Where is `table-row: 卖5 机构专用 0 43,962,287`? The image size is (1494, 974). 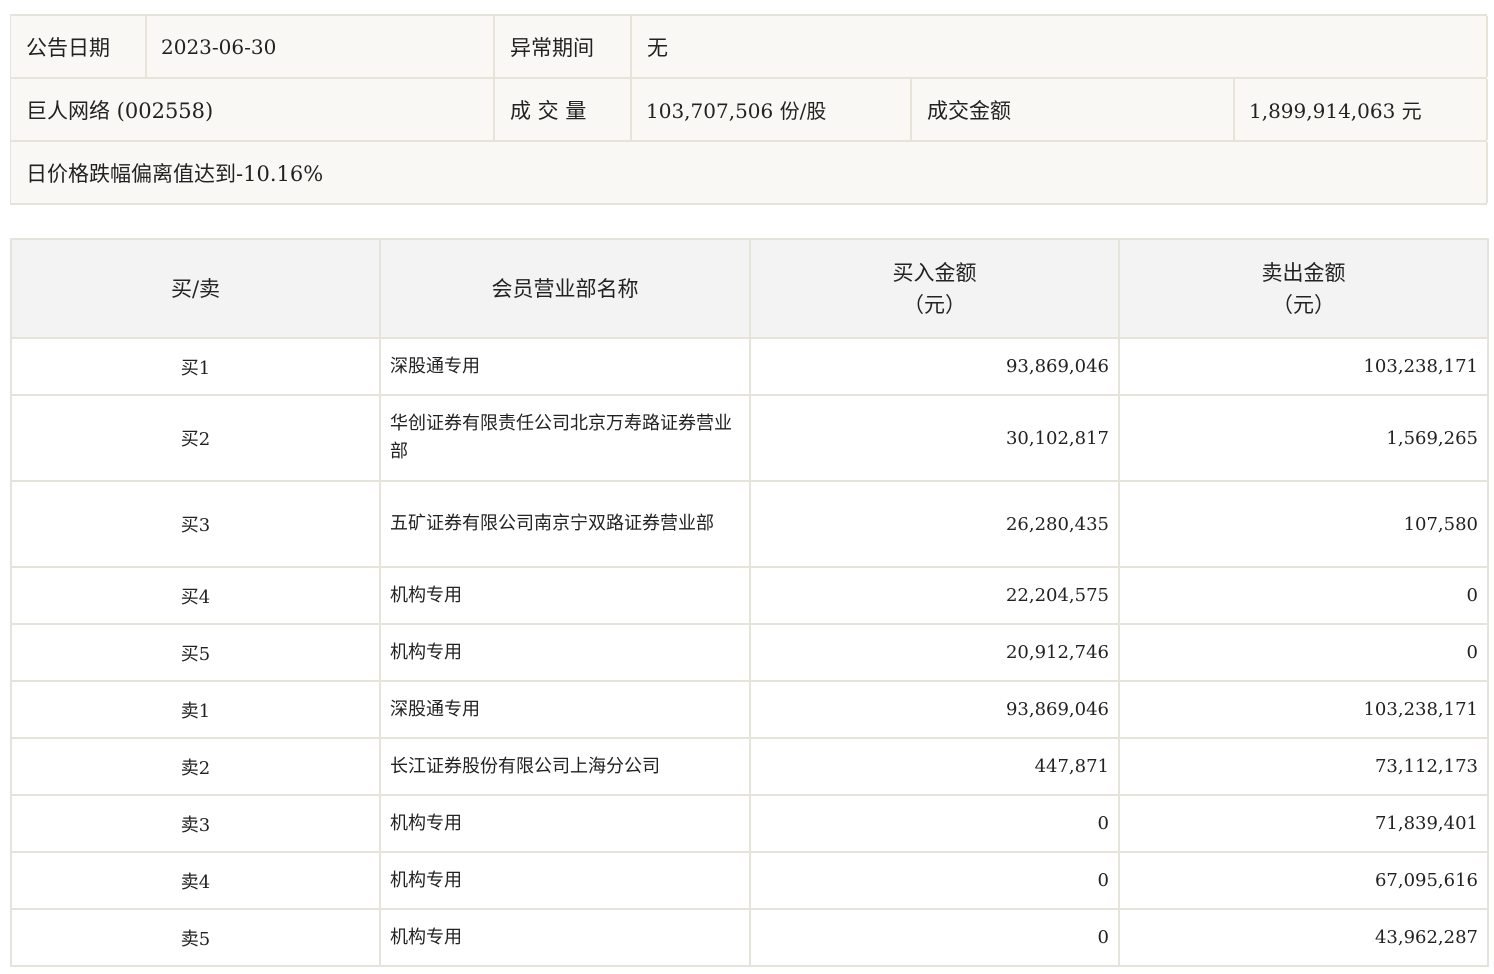 table-row: 卖5 机构专用 0 43,962,287 is located at coordinates (749, 937).